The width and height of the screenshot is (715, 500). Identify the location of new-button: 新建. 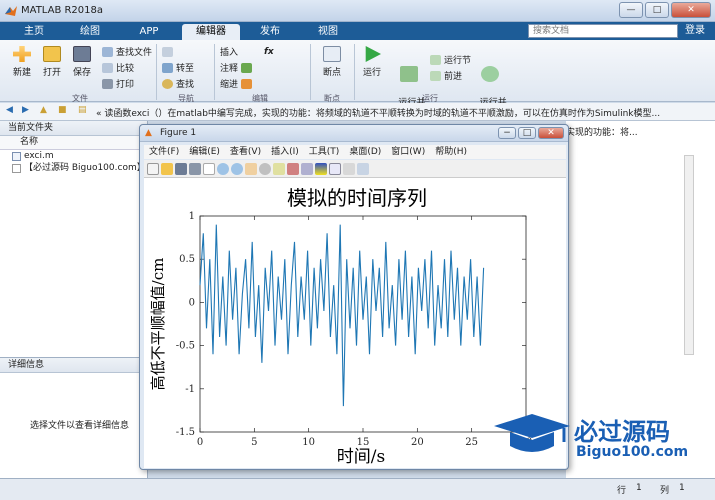
(22, 62).